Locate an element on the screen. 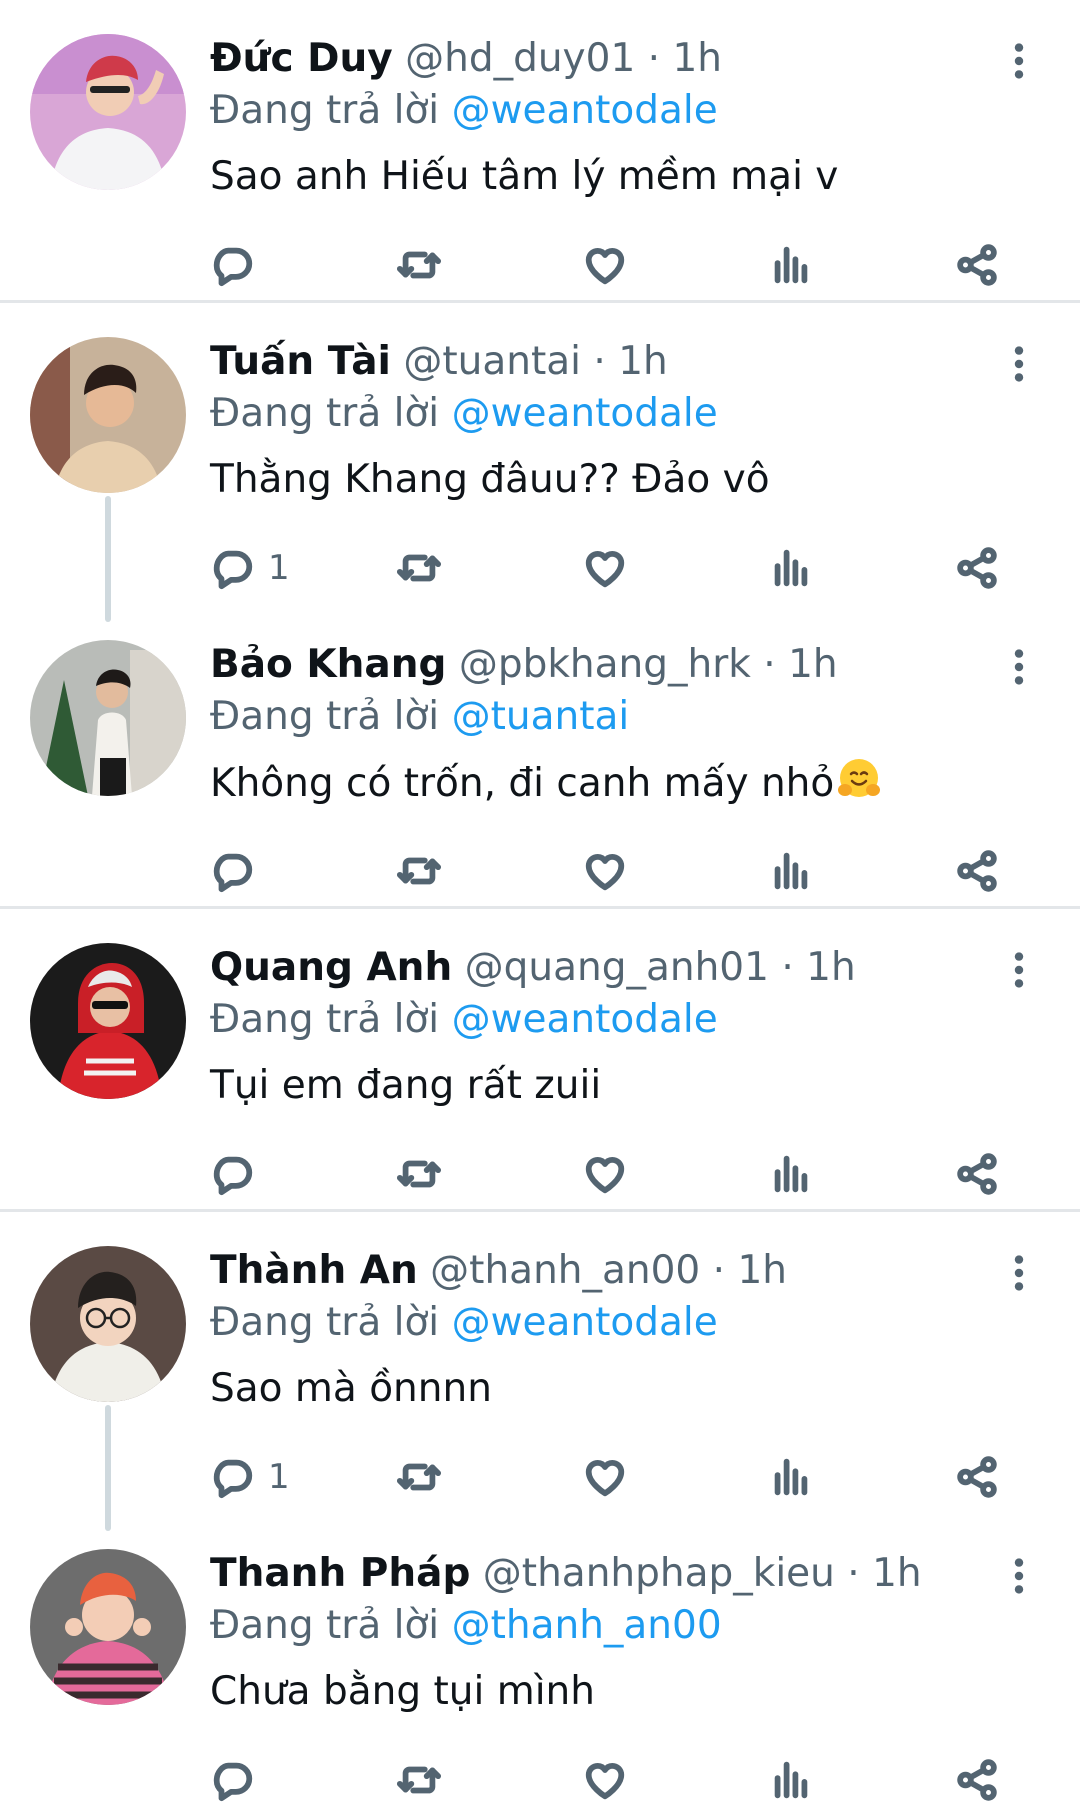 The image size is (1080, 1818). replying-mention: @thanh_an00 is located at coordinates (587, 1625).